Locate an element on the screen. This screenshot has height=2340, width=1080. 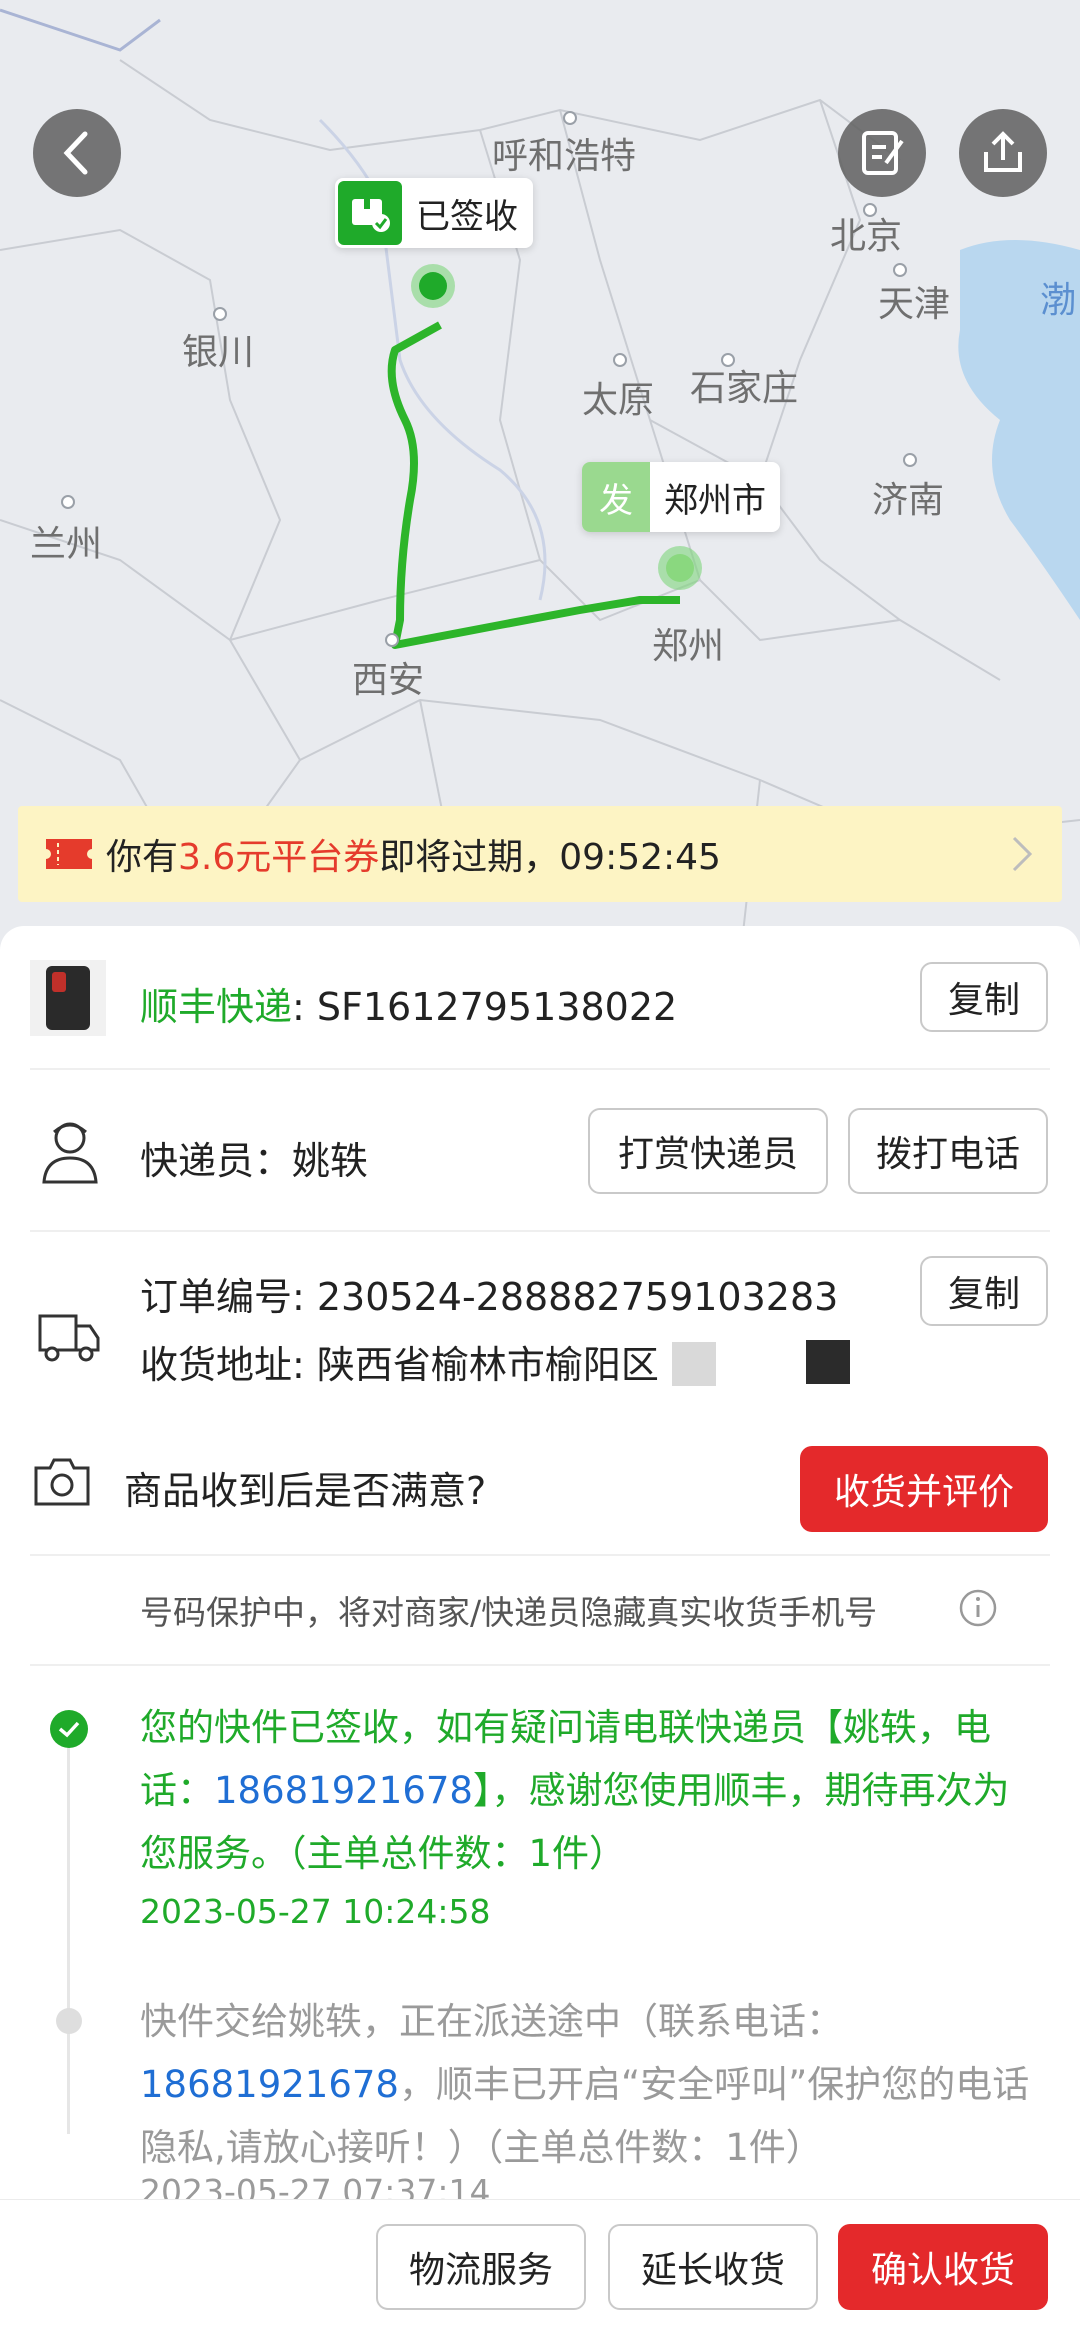
city-label-tianjin: 天津 is located at coordinates (914, 304).